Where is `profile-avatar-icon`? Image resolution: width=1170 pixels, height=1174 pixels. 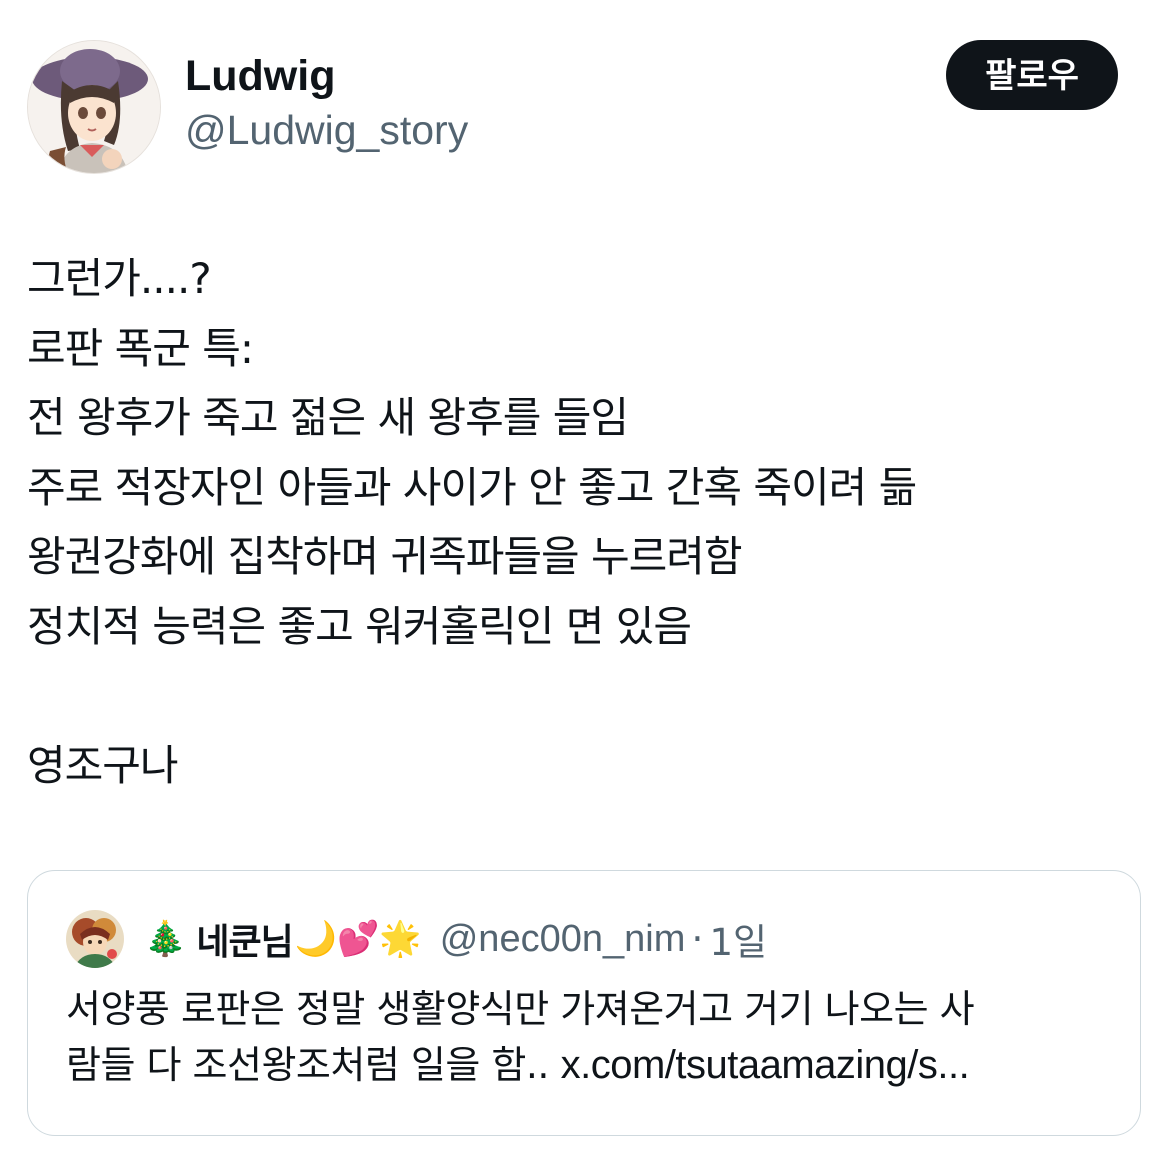 profile-avatar-icon is located at coordinates (94, 107).